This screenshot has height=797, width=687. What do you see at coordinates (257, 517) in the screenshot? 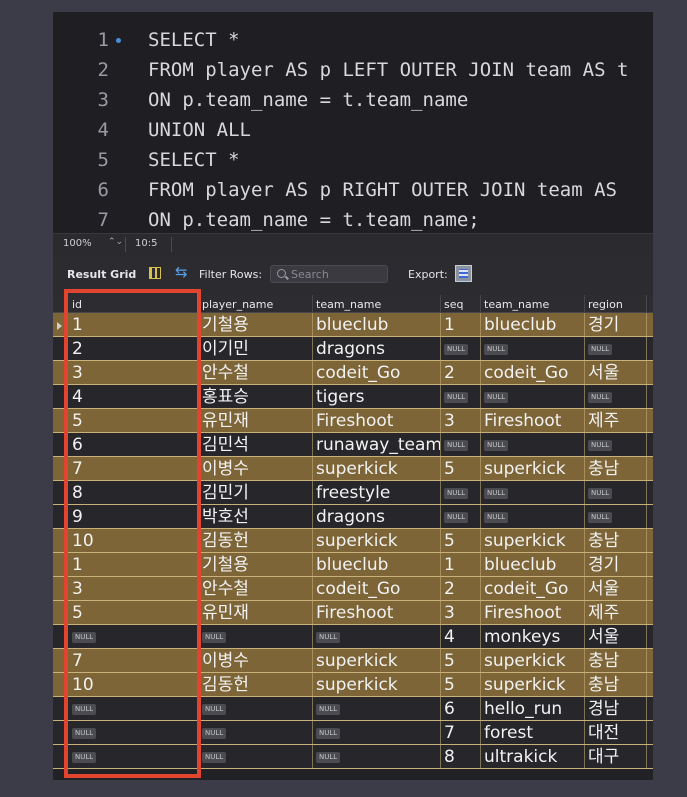
I see `table-cell: 박호선` at bounding box center [257, 517].